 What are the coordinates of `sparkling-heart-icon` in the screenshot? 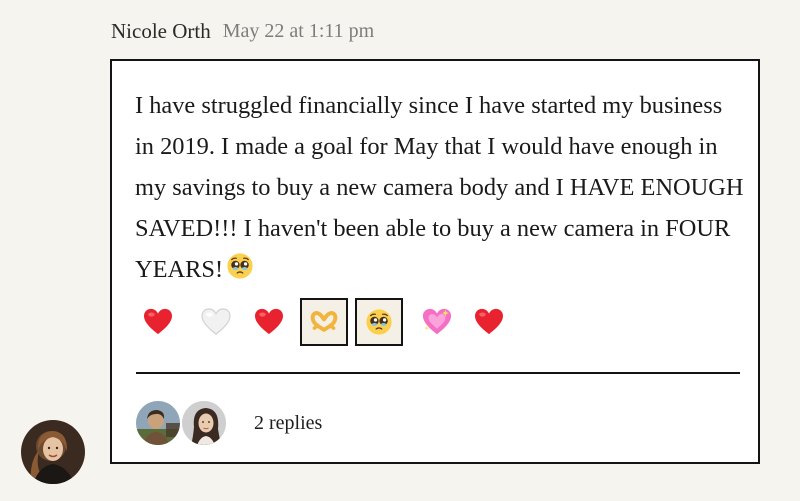 It's located at (437, 322).